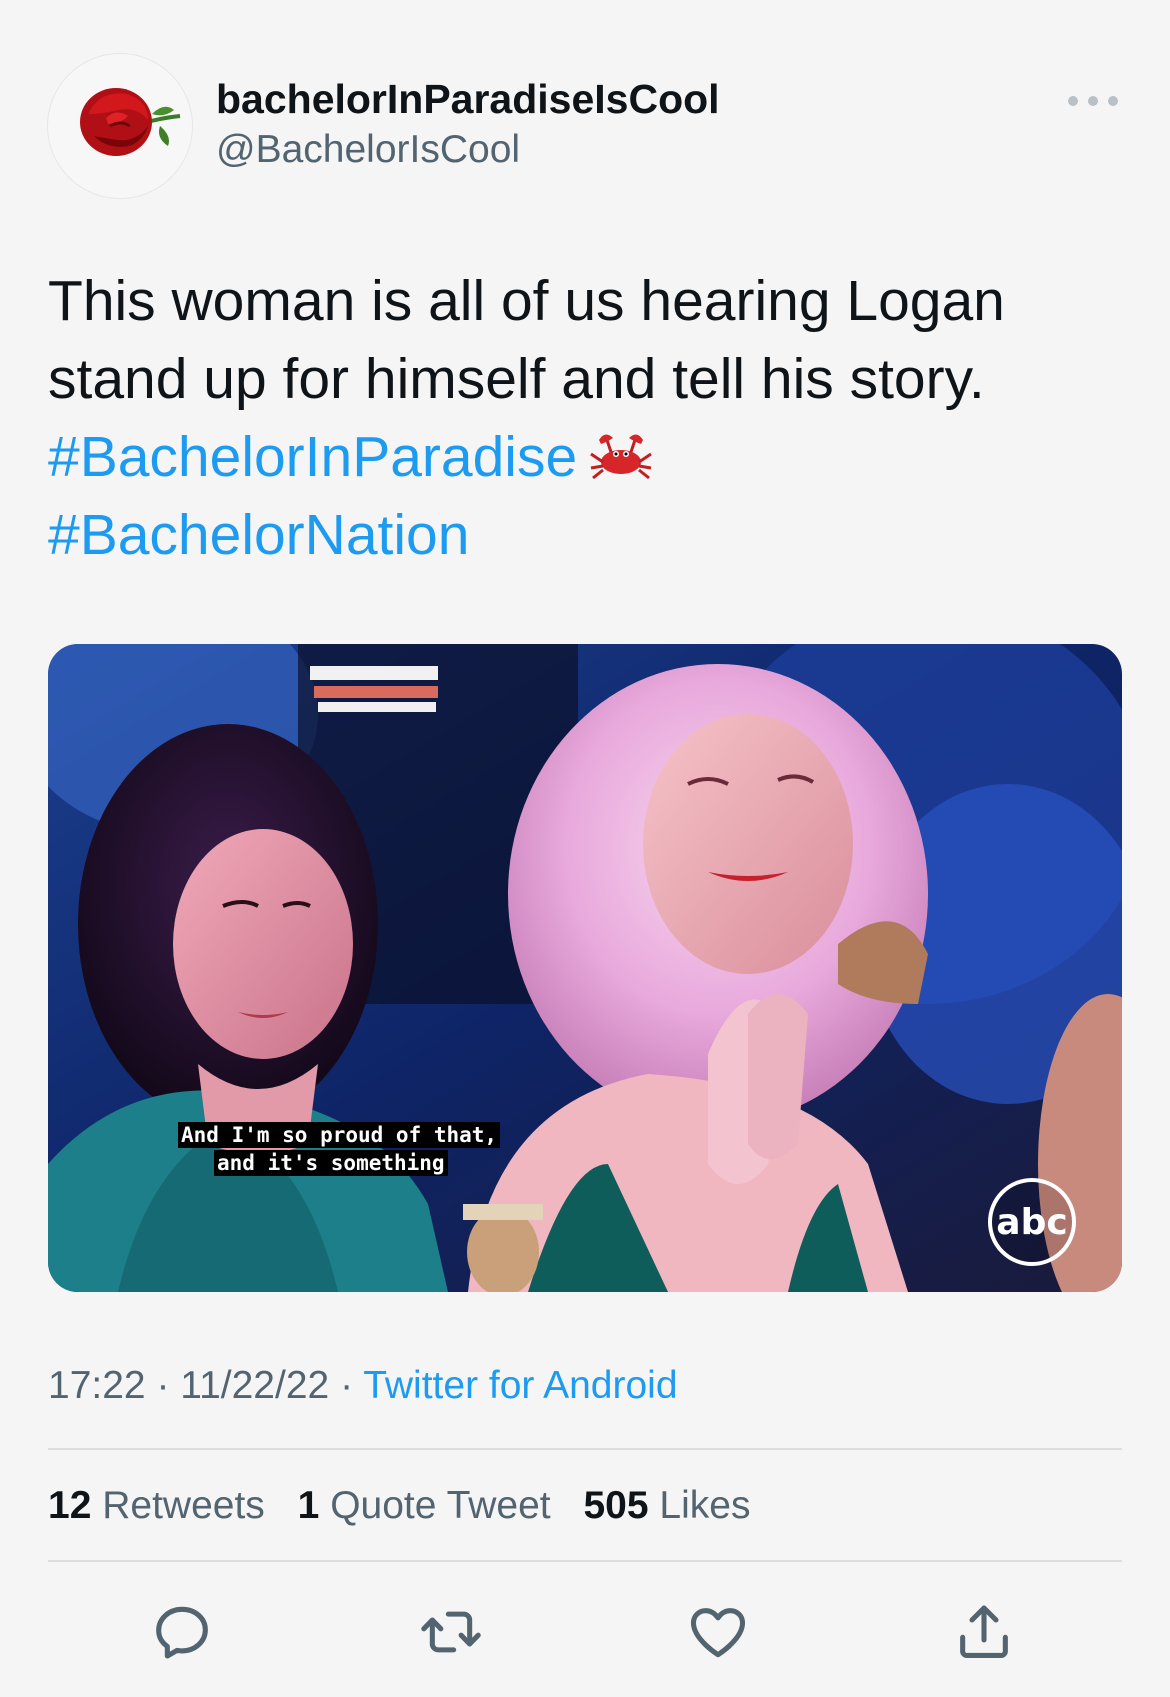  Describe the element at coordinates (331, 1163) in the screenshot. I see `subtitle-caption: and it's something` at that location.